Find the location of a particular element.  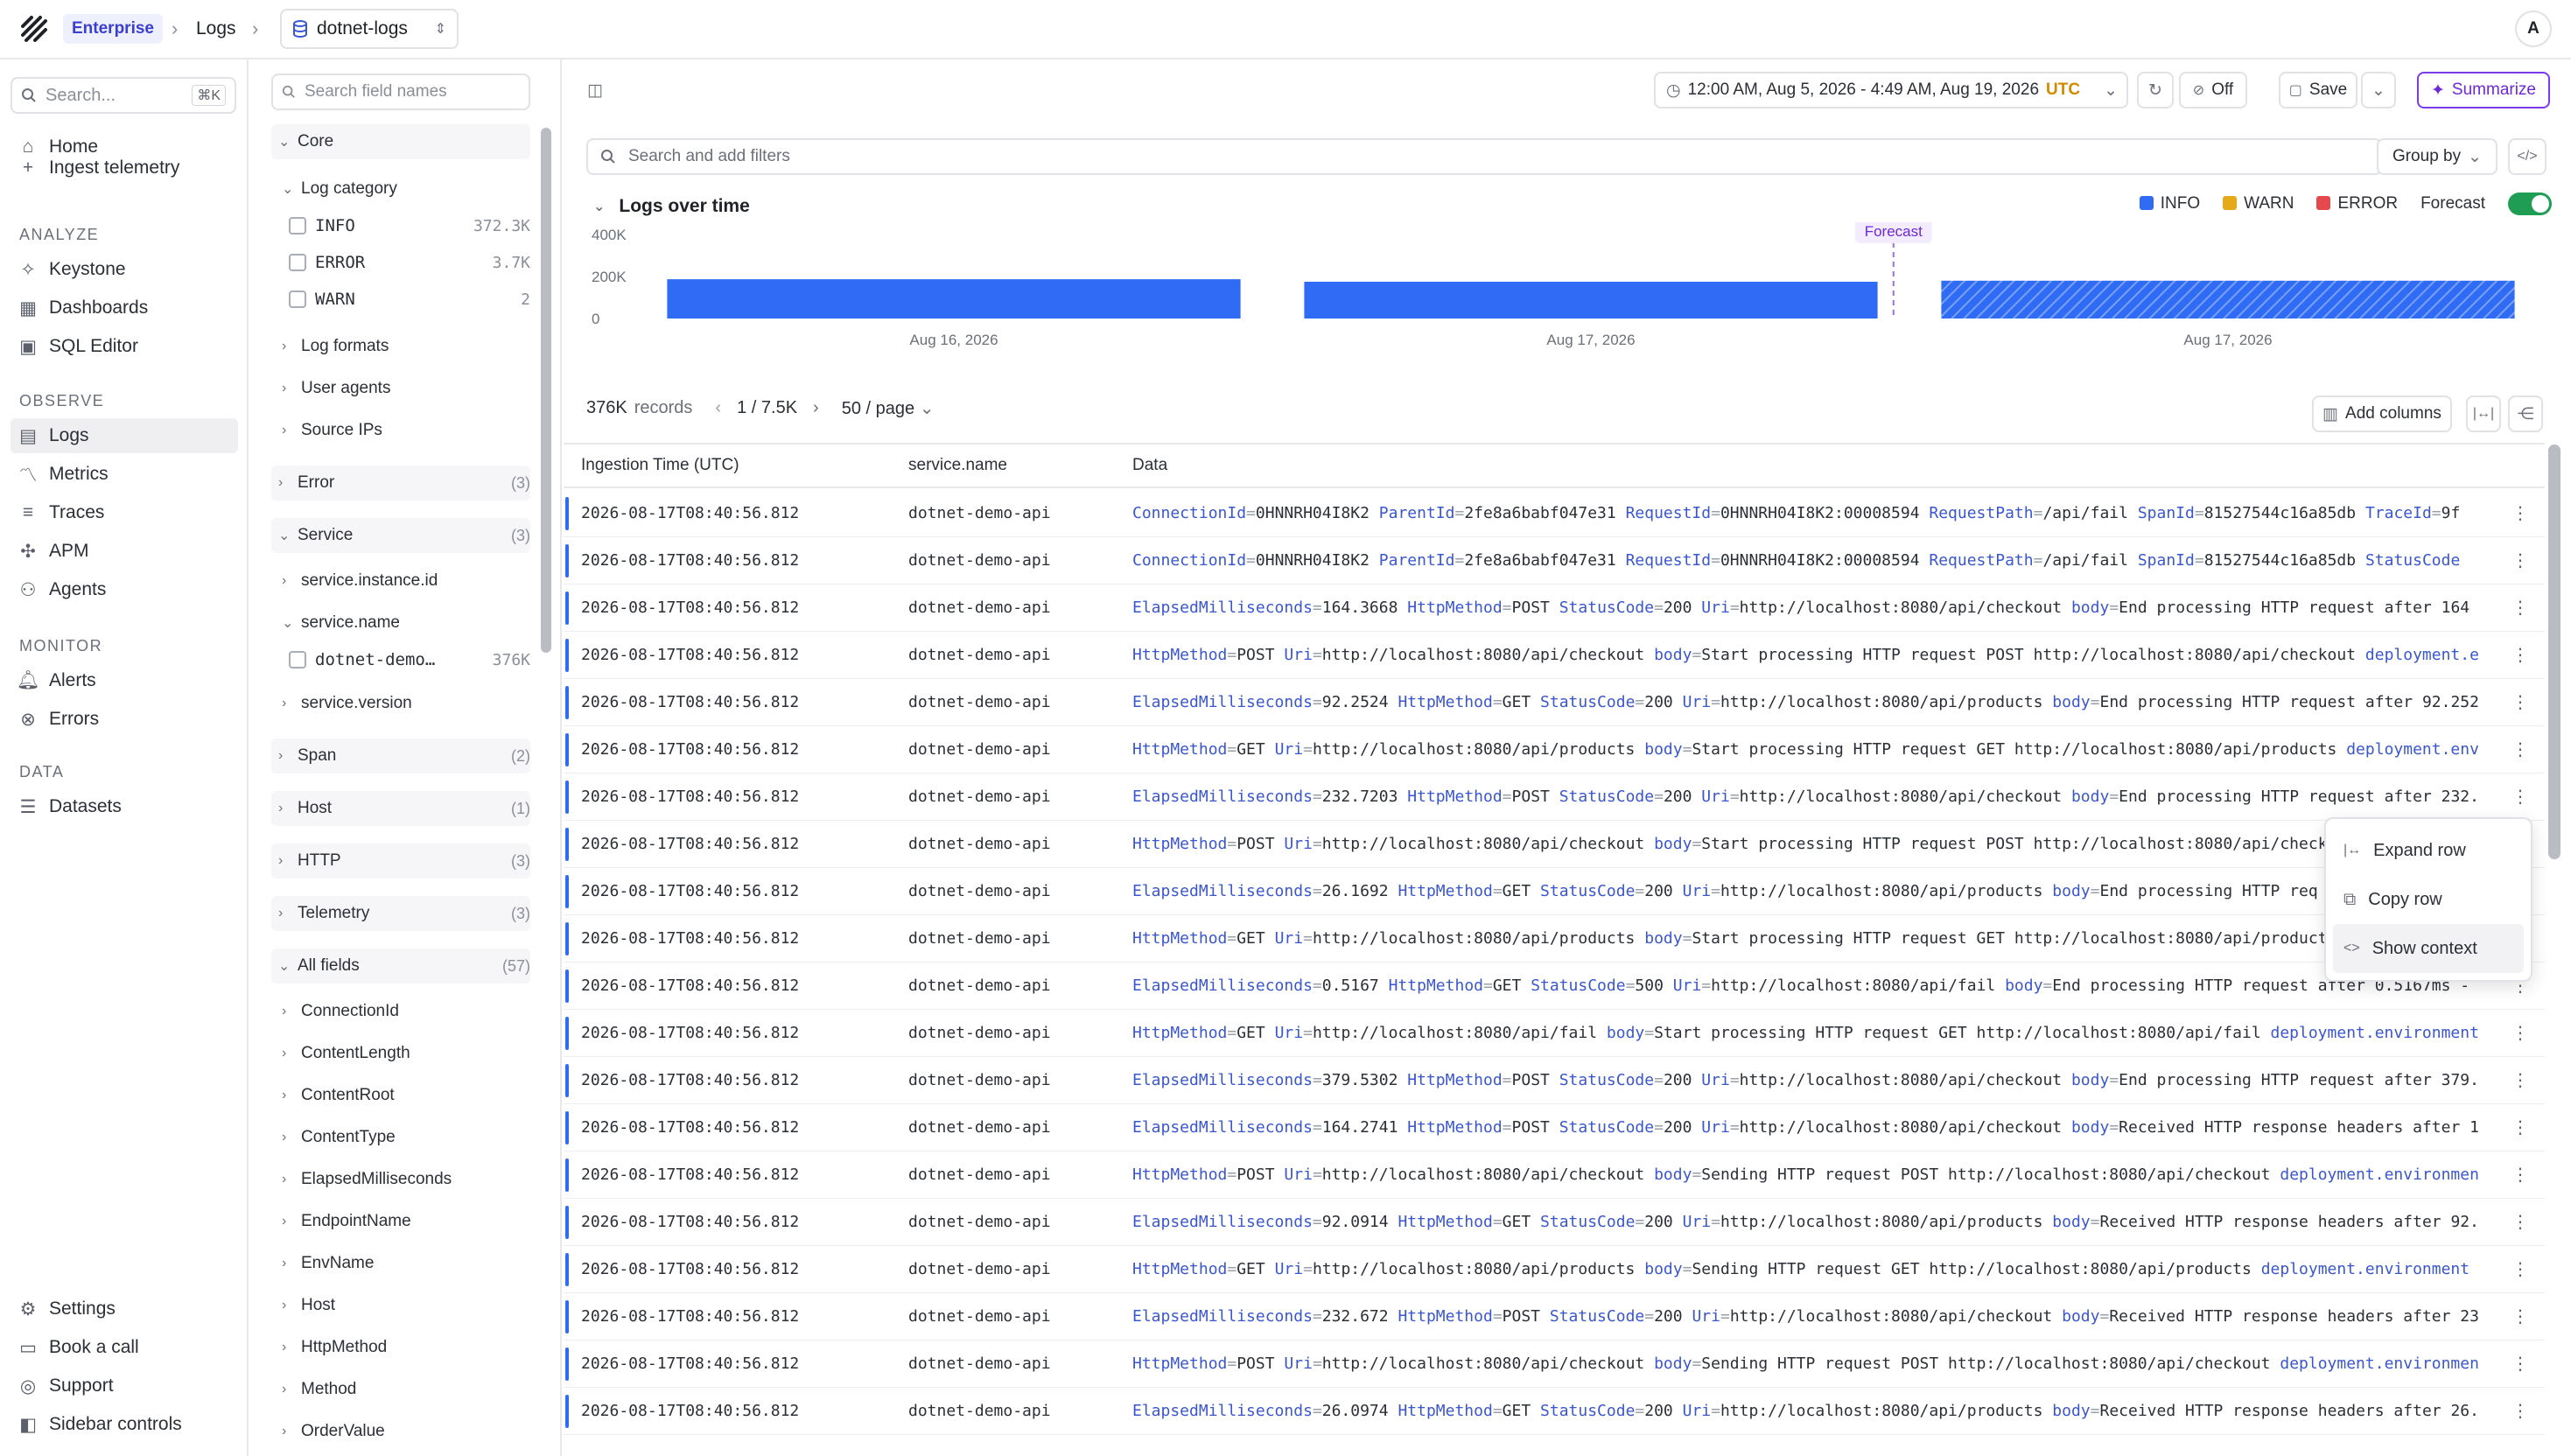

per-page-select: 50 / page ⌄ is located at coordinates (888, 408).